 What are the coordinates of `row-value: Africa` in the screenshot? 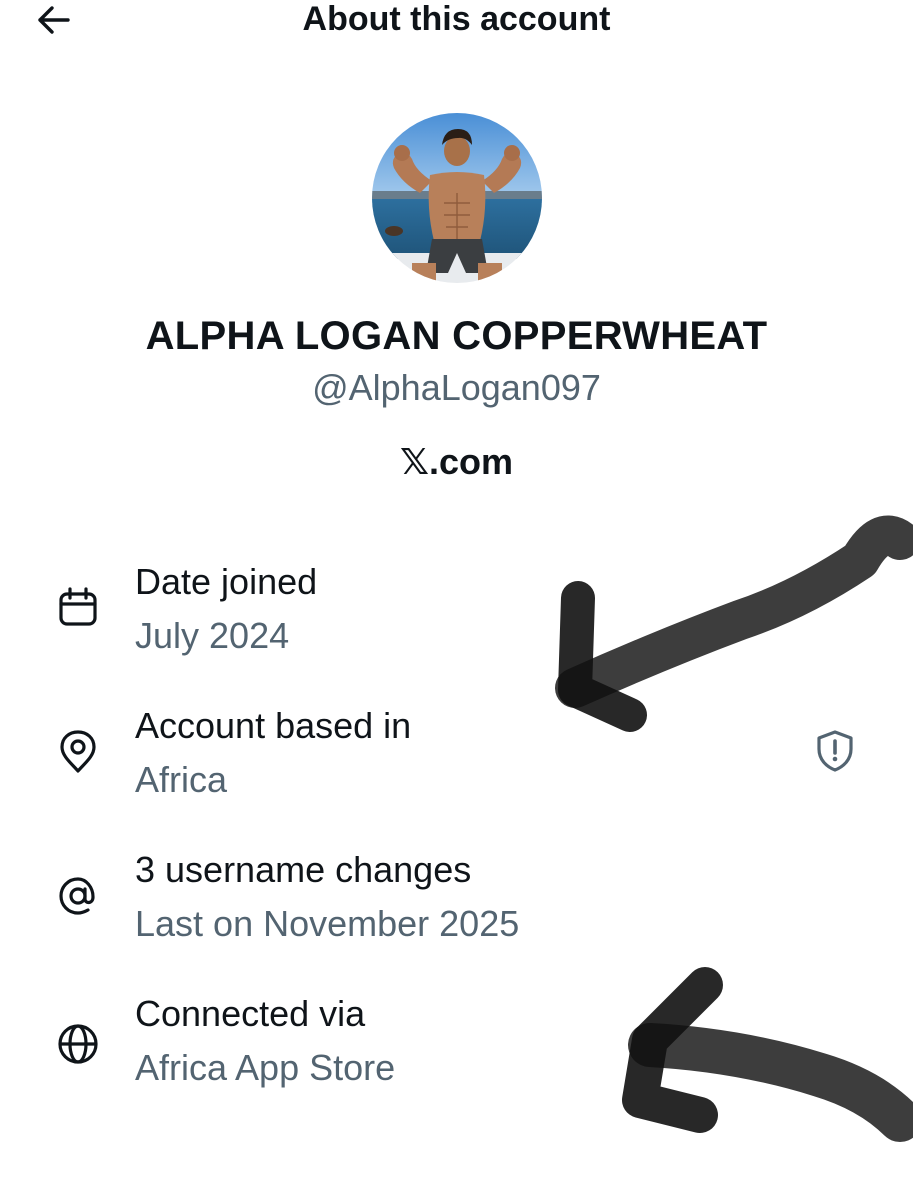 It's located at (181, 779).